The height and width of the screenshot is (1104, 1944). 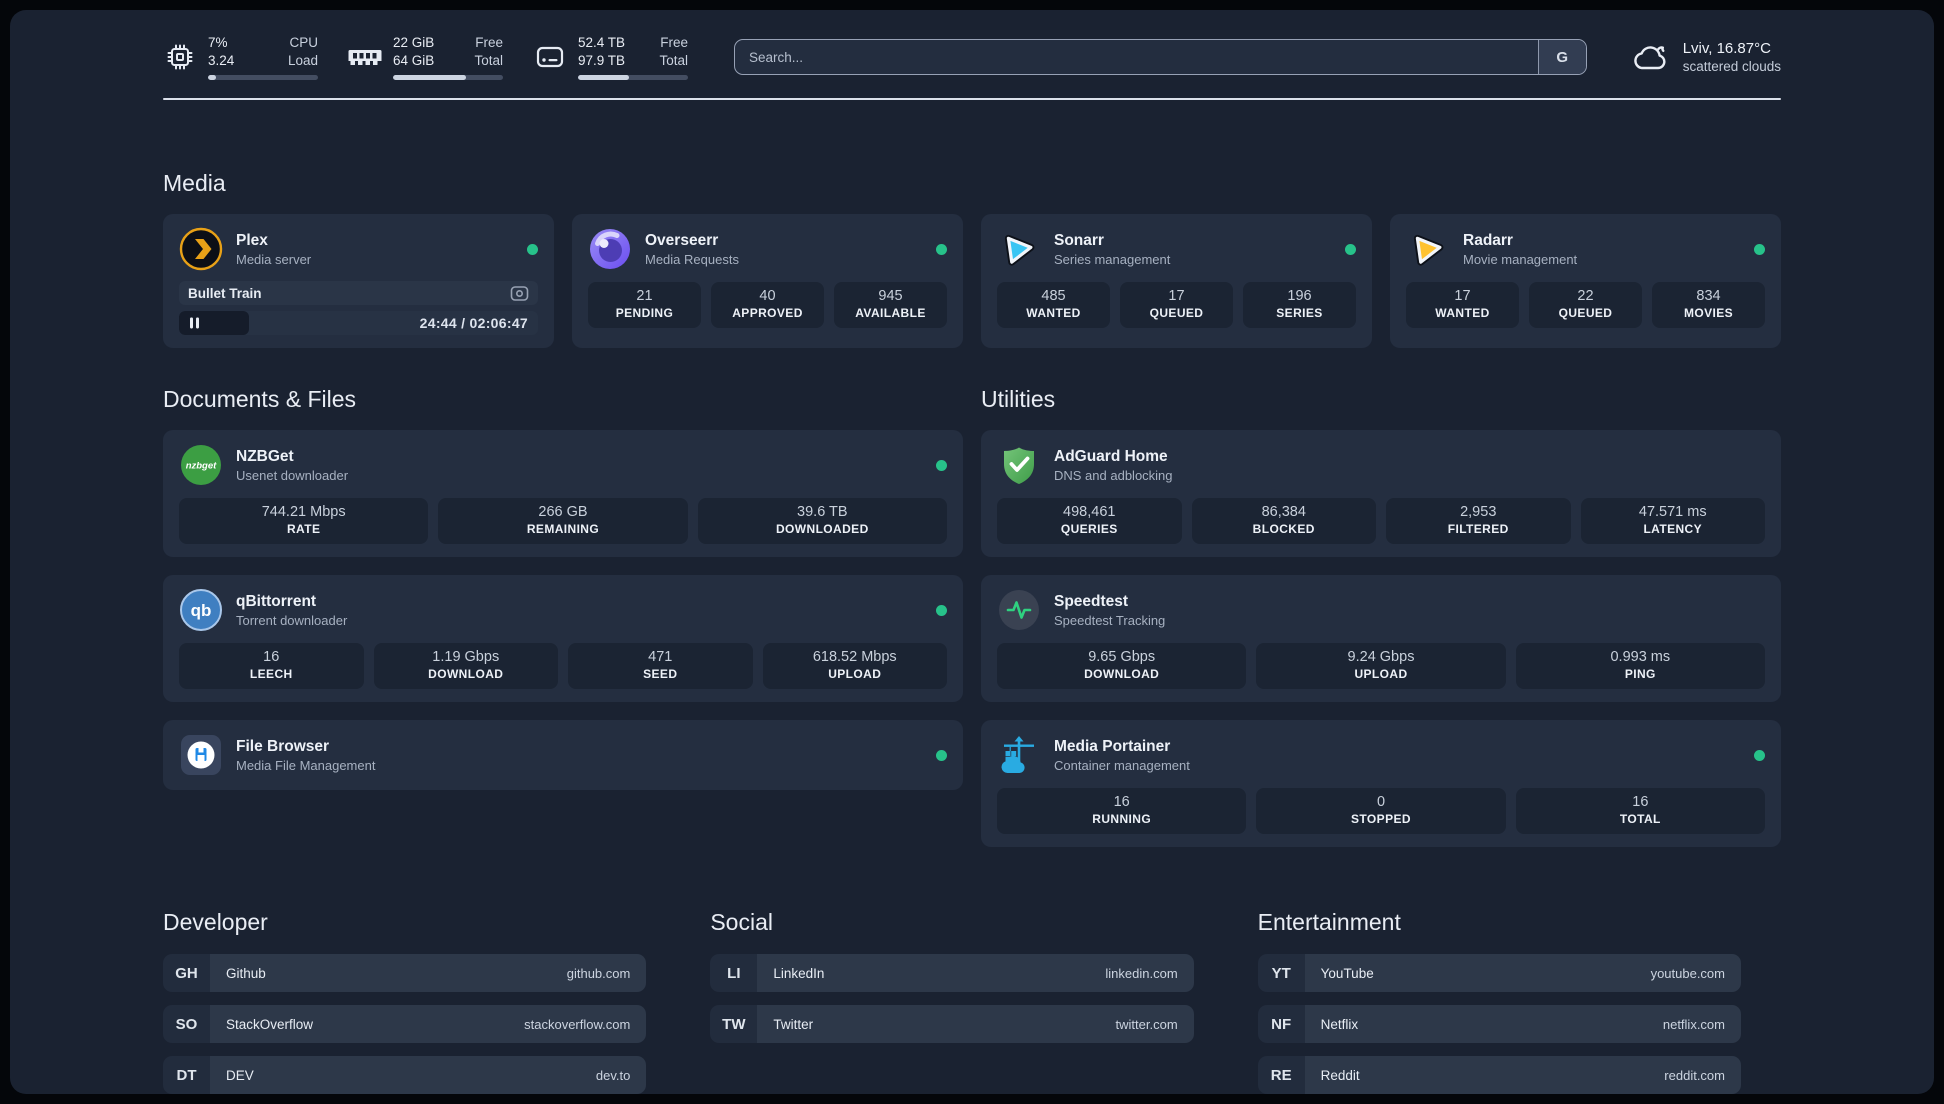 I want to click on section-title-developer: Developer, so click(x=215, y=922).